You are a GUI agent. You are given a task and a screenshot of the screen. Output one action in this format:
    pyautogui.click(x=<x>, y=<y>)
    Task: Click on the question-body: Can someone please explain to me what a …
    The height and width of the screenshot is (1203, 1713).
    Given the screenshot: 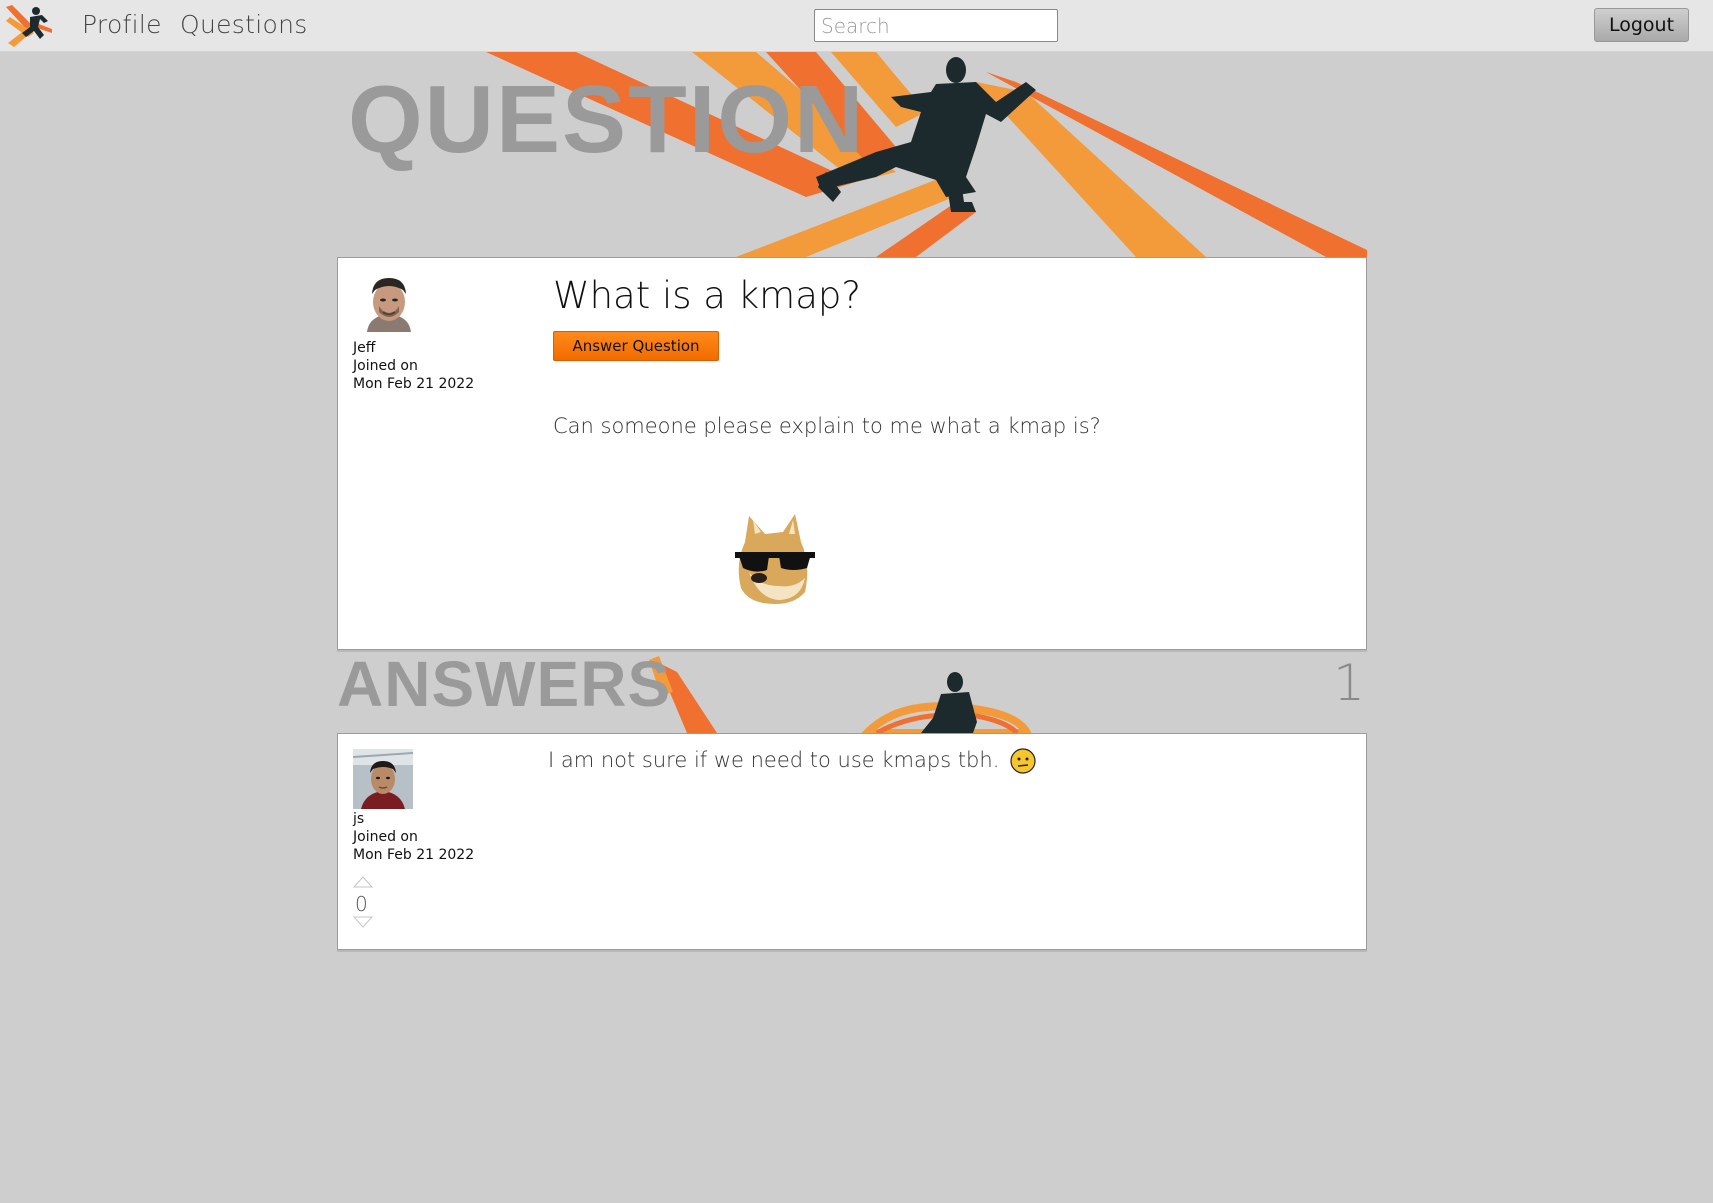 What is the action you would take?
    pyautogui.click(x=827, y=426)
    